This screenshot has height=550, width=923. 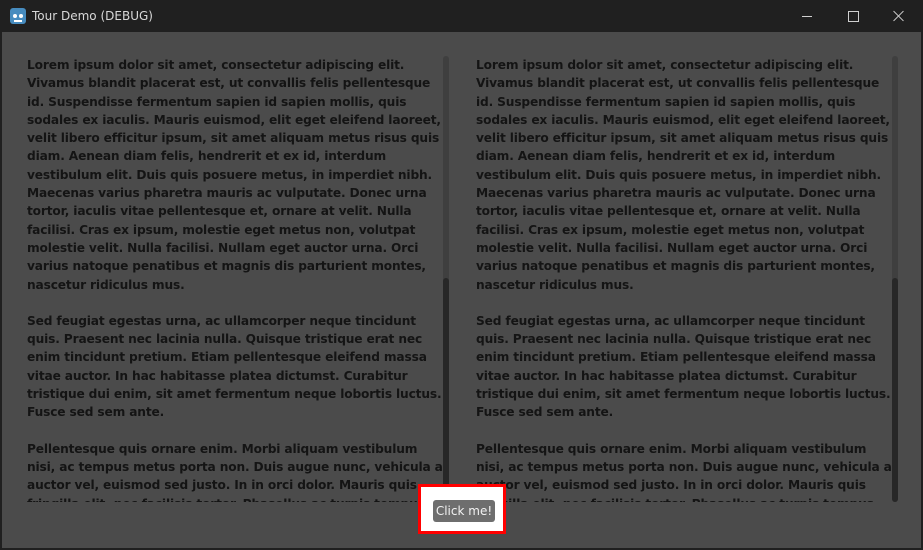 I want to click on minimize-icon, so click(x=807, y=16).